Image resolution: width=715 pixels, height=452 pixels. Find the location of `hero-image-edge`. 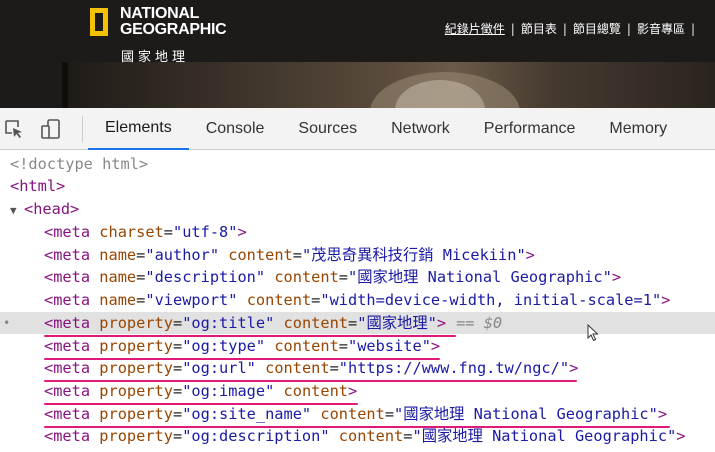

hero-image-edge is located at coordinates (65, 85).